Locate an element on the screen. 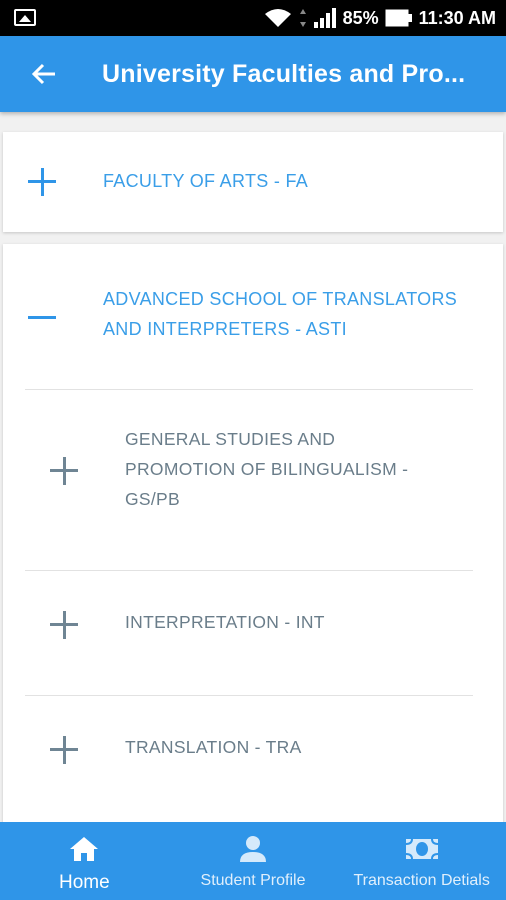  department-label: TRANSLATION - TRA is located at coordinates (213, 747).